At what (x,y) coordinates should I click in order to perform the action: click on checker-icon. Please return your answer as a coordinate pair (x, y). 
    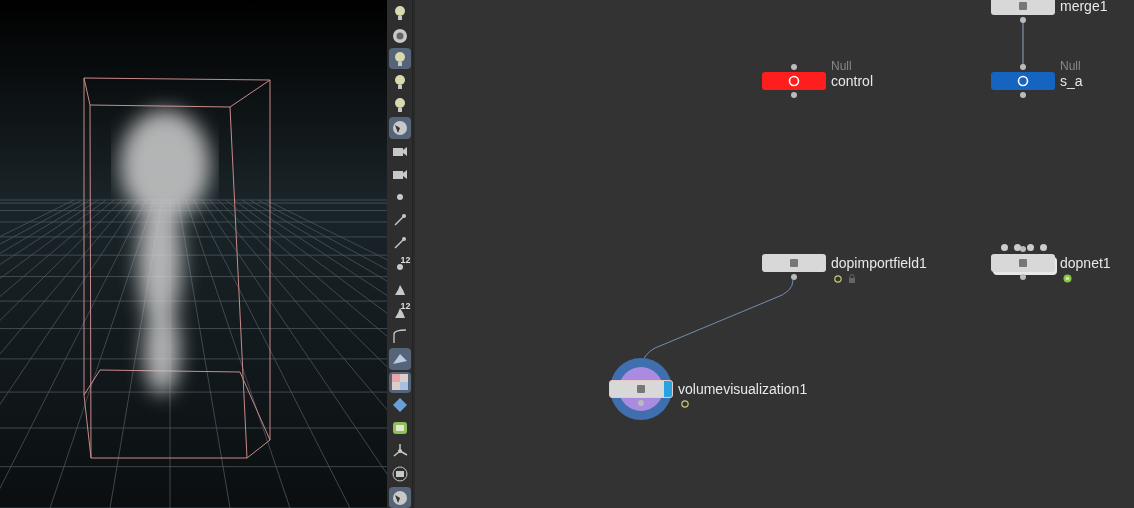
    Looking at the image, I should click on (399, 382).